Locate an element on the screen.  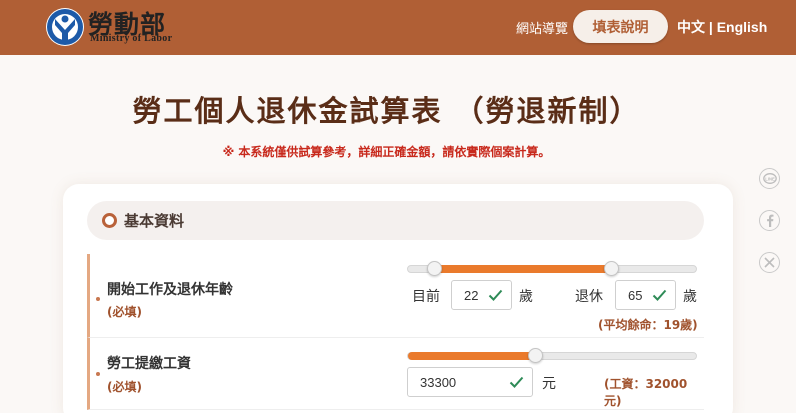
section-header-basic-info: 基本資料 is located at coordinates (395, 220).